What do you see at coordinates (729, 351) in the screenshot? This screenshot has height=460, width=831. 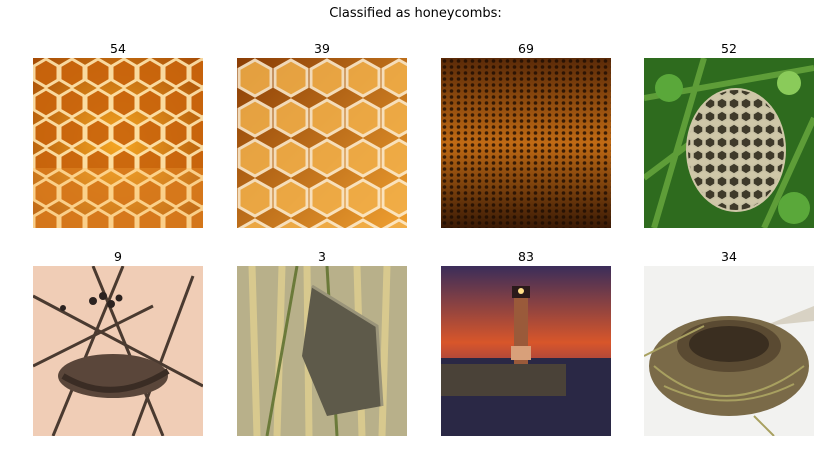 I see `bird-nest-on-white-image` at bounding box center [729, 351].